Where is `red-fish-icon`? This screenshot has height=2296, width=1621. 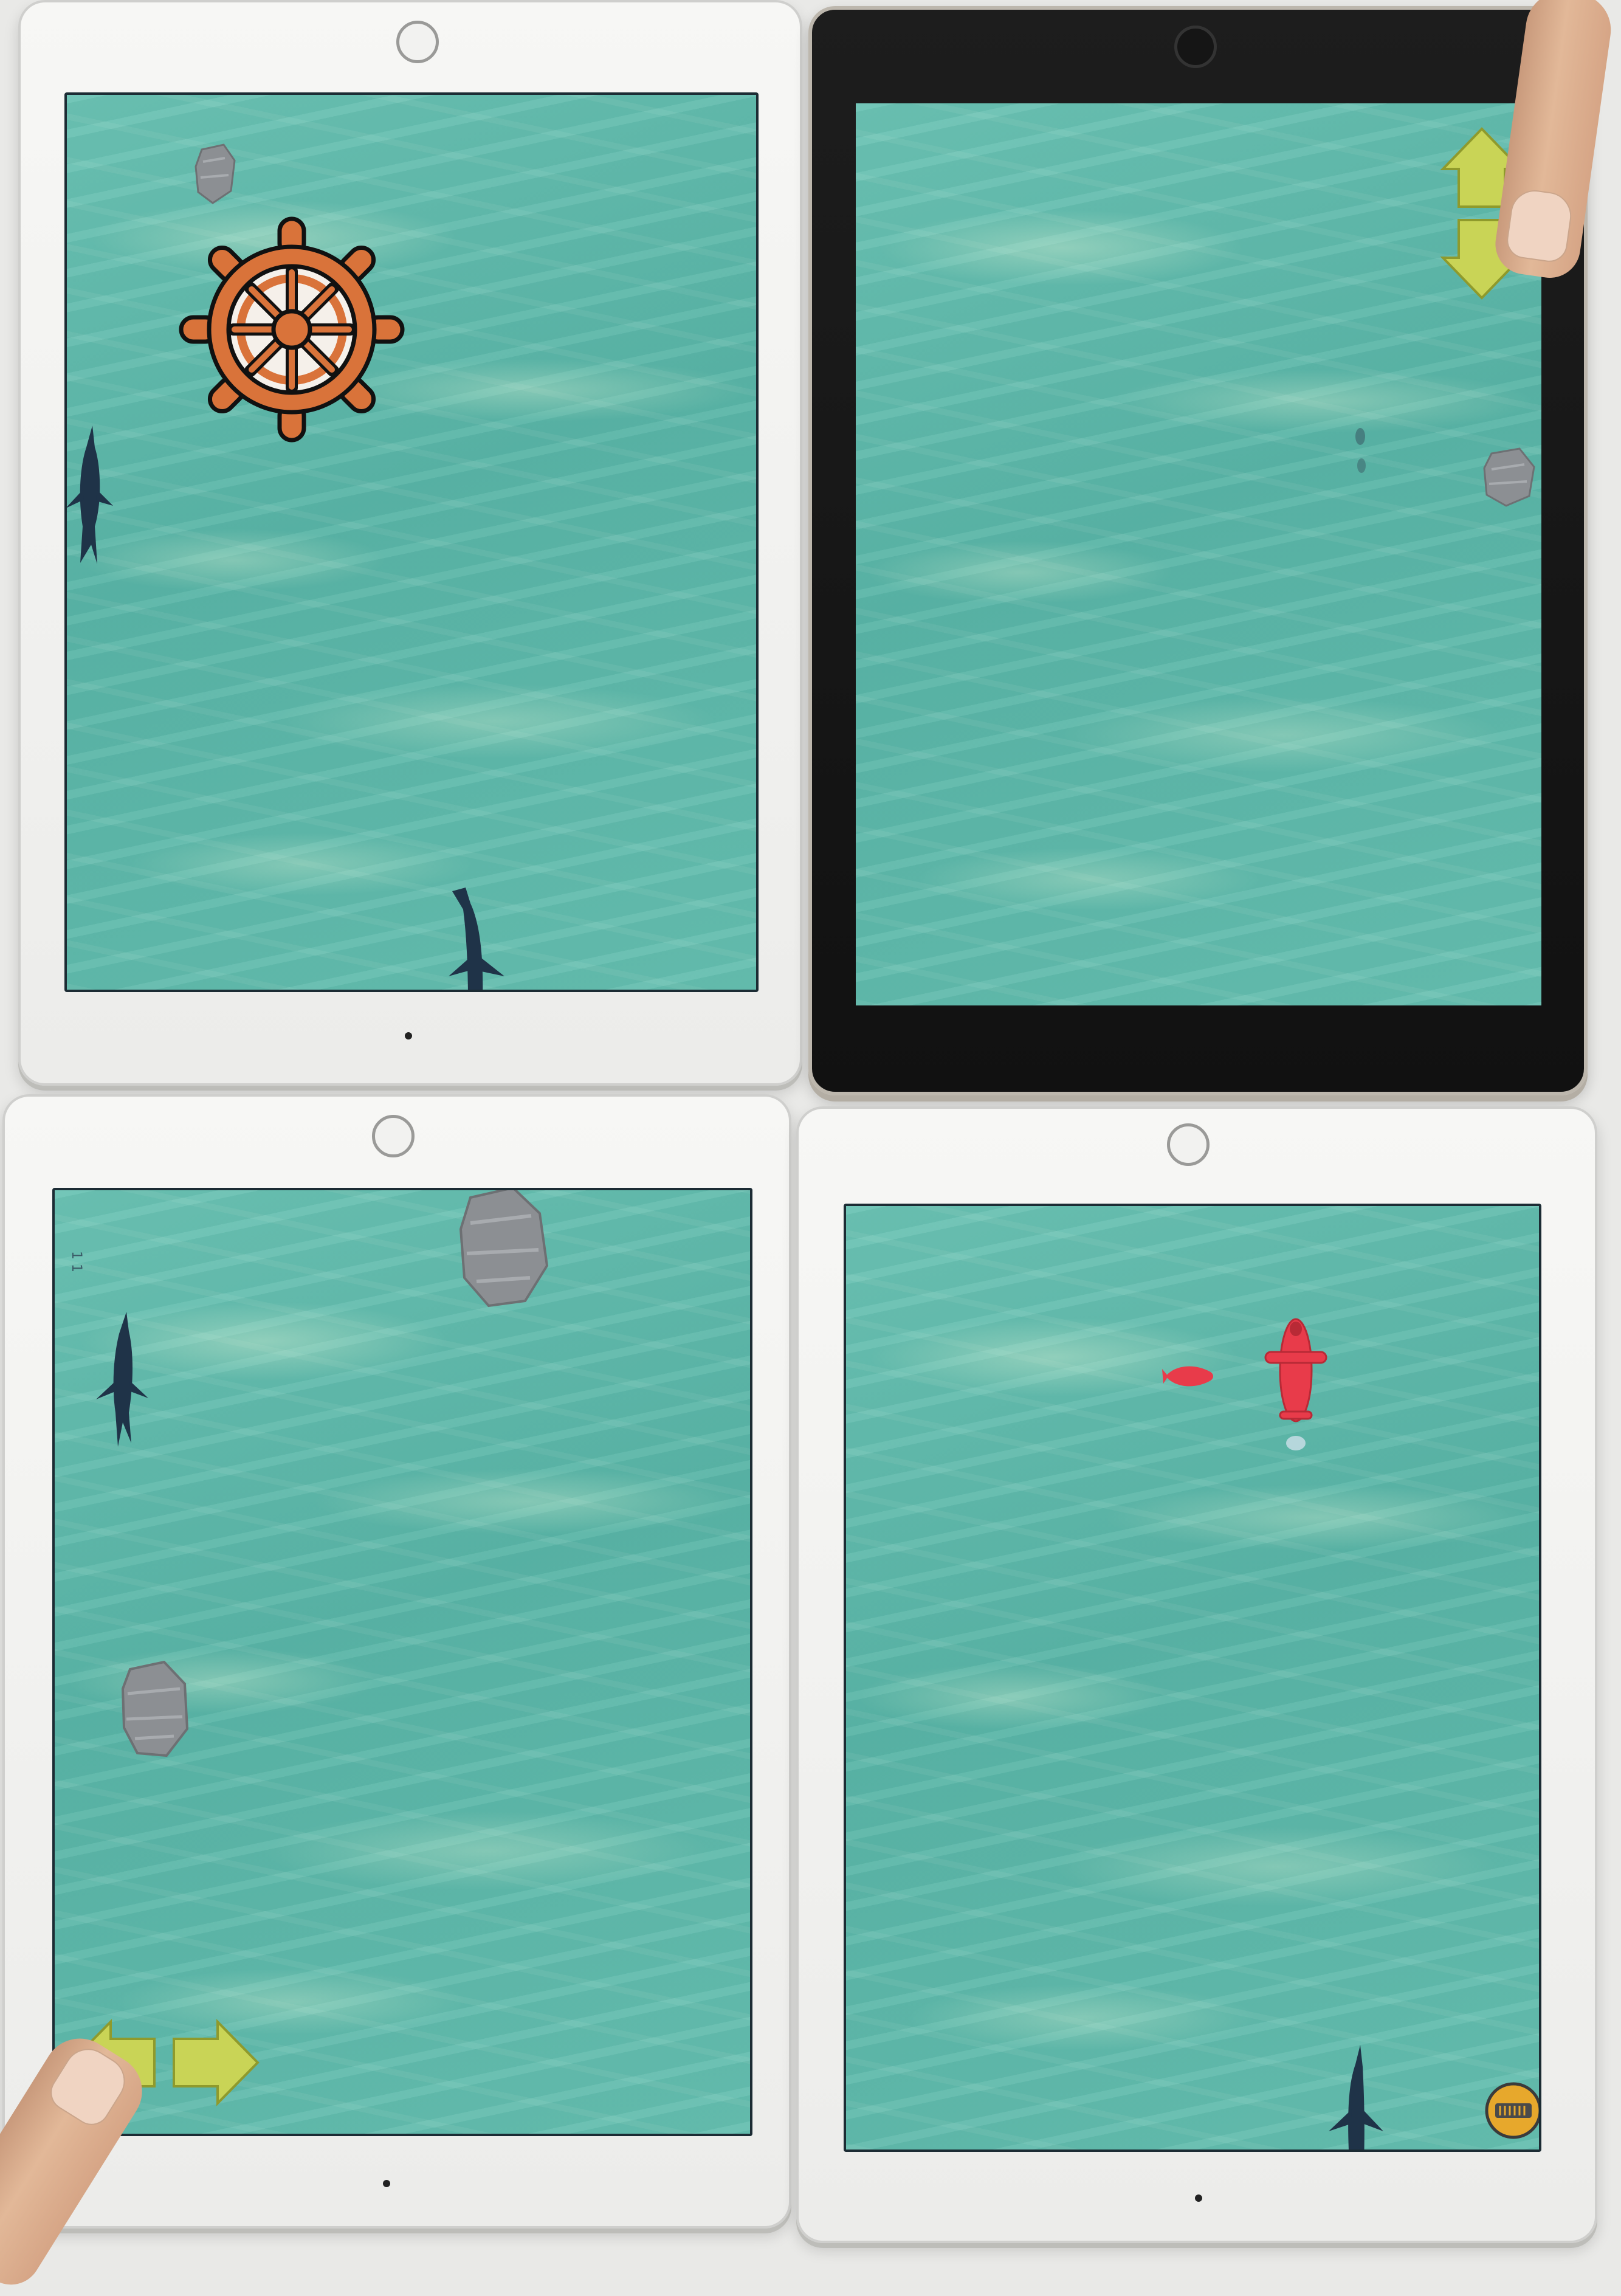
red-fish-icon is located at coordinates (1187, 1376).